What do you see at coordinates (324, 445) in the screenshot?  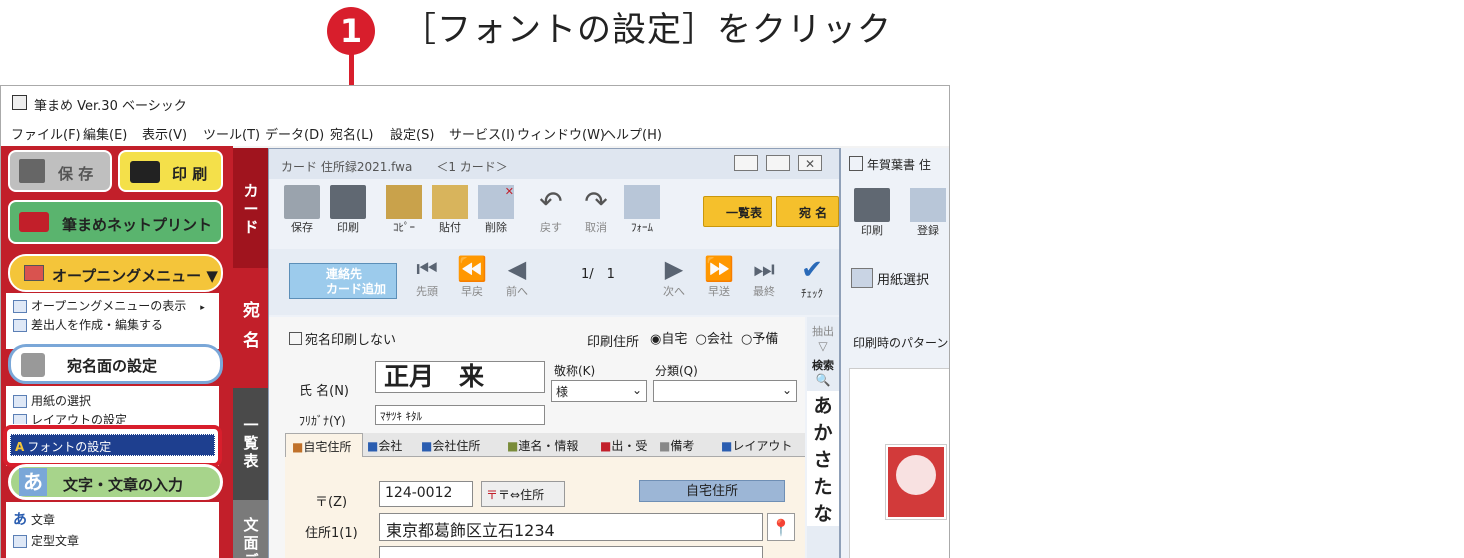 I see `tab-home-address: ■自宅住所` at bounding box center [324, 445].